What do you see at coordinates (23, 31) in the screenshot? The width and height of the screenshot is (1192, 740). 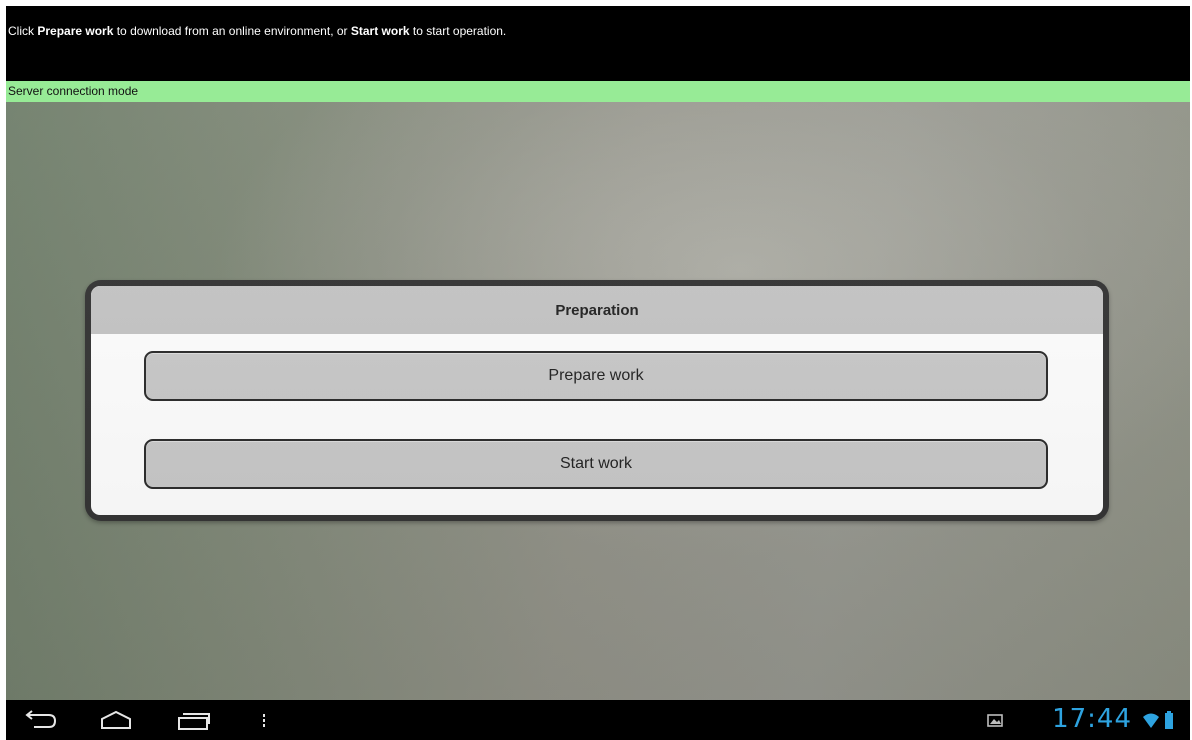 I see `instruction-prefix: Click` at bounding box center [23, 31].